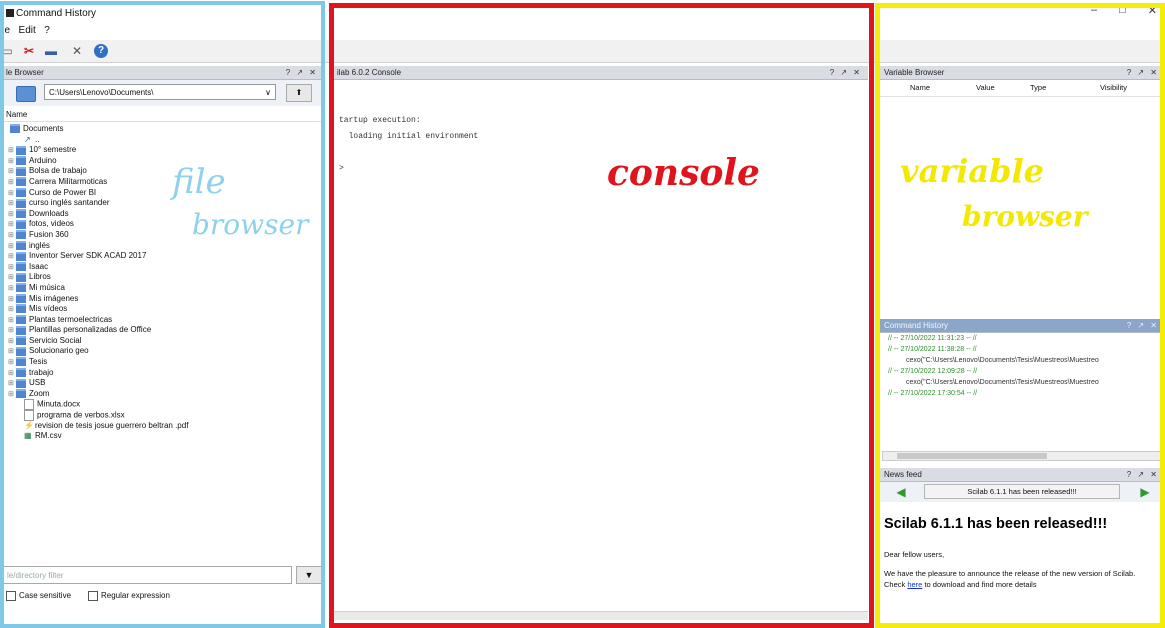 This screenshot has height=628, width=1165. What do you see at coordinates (7, 51) in the screenshot?
I see `copy-icon: ▭` at bounding box center [7, 51].